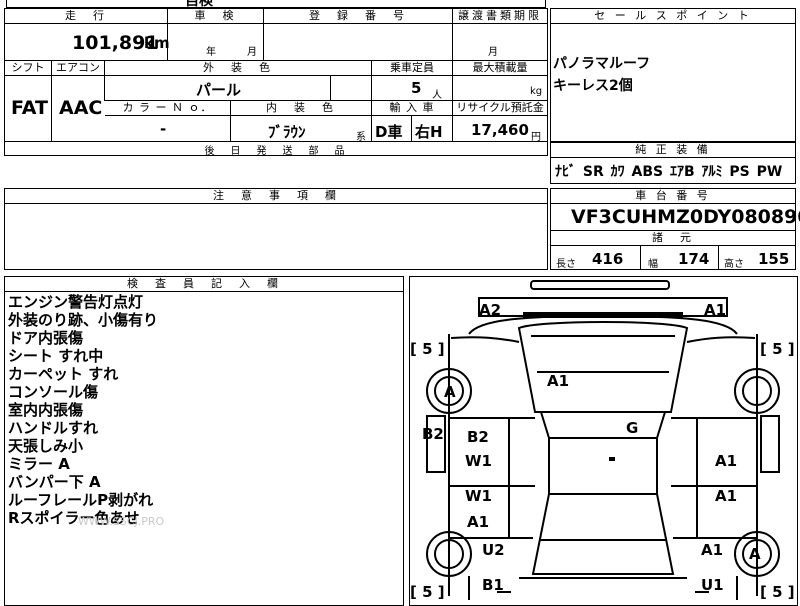 The height and width of the screenshot is (606, 800). Describe the element at coordinates (78, 68) in the screenshot. I see `ac-header: エアコン` at that location.